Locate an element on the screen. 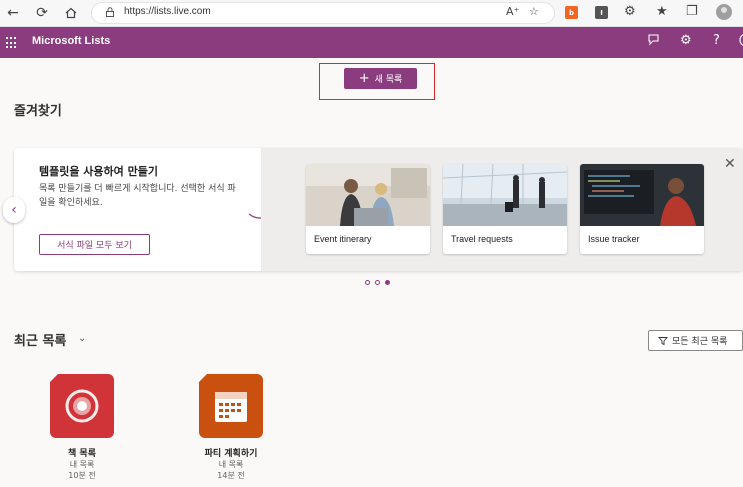  extensions-puzzle-icon: ⚙ is located at coordinates (630, 11).